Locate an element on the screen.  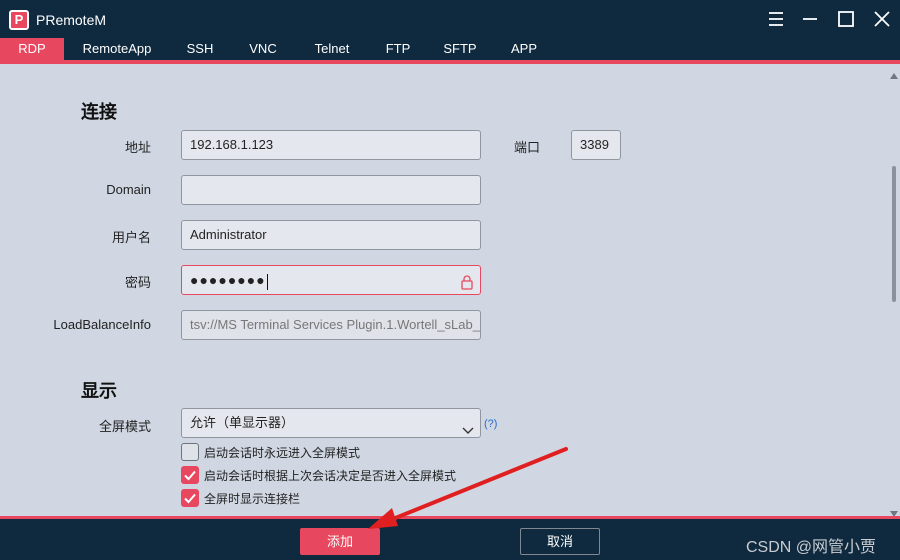
app-logo: P is located at coordinates (19, 20).